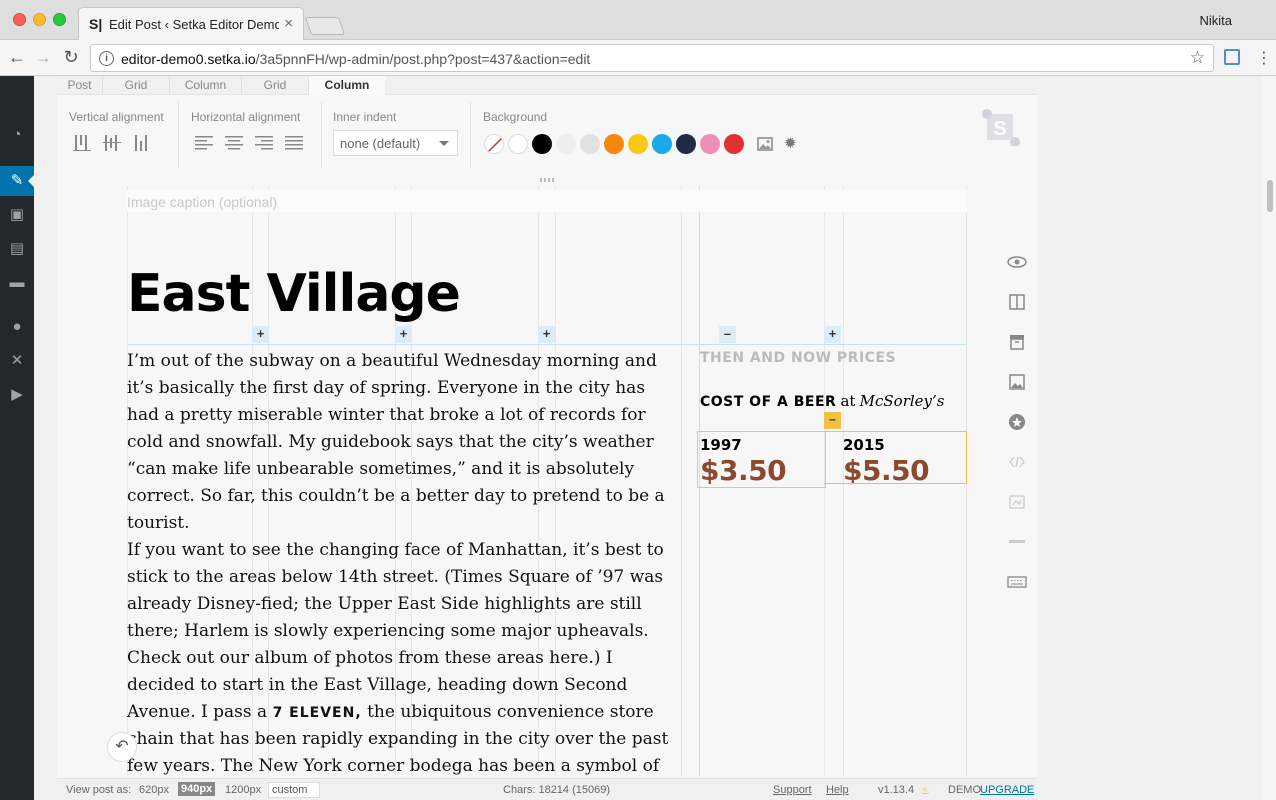  Describe the element at coordinates (17, 135) in the screenshot. I see `dashboard-icon: ◔` at that location.